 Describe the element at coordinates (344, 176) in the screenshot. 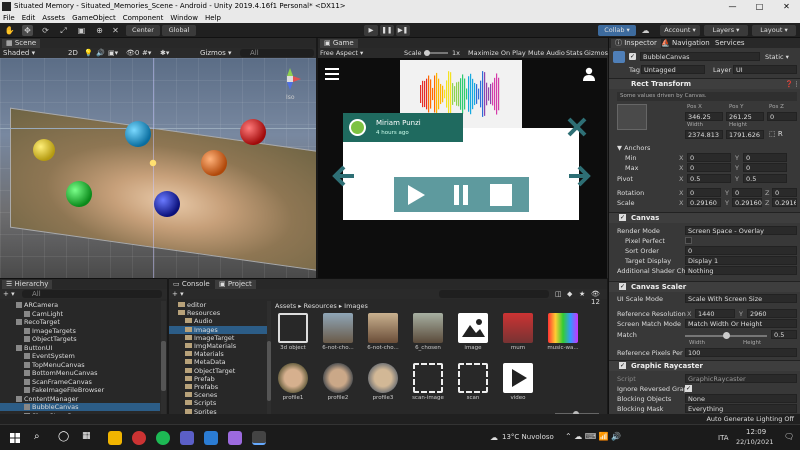

I see `previous-arrow-icon` at that location.